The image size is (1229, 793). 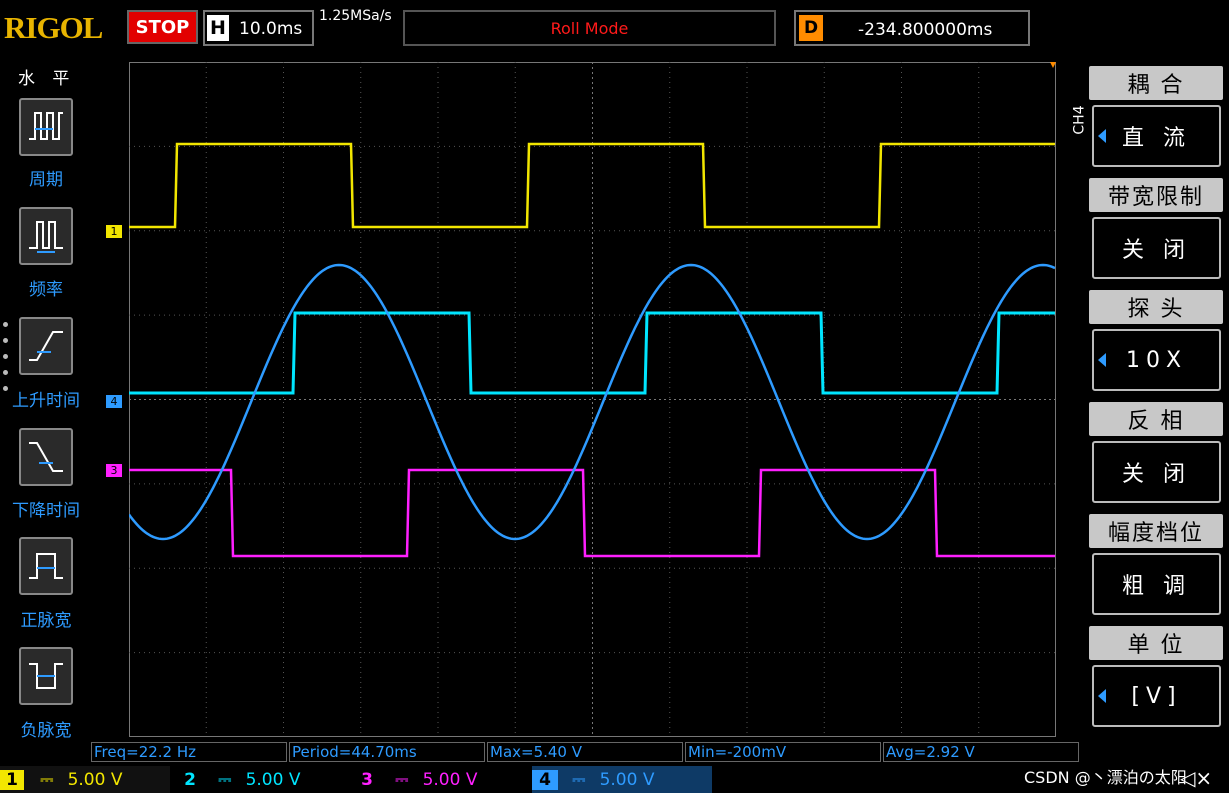 What do you see at coordinates (627, 779) in the screenshot?
I see `ch4-scale: 5.00 V` at bounding box center [627, 779].